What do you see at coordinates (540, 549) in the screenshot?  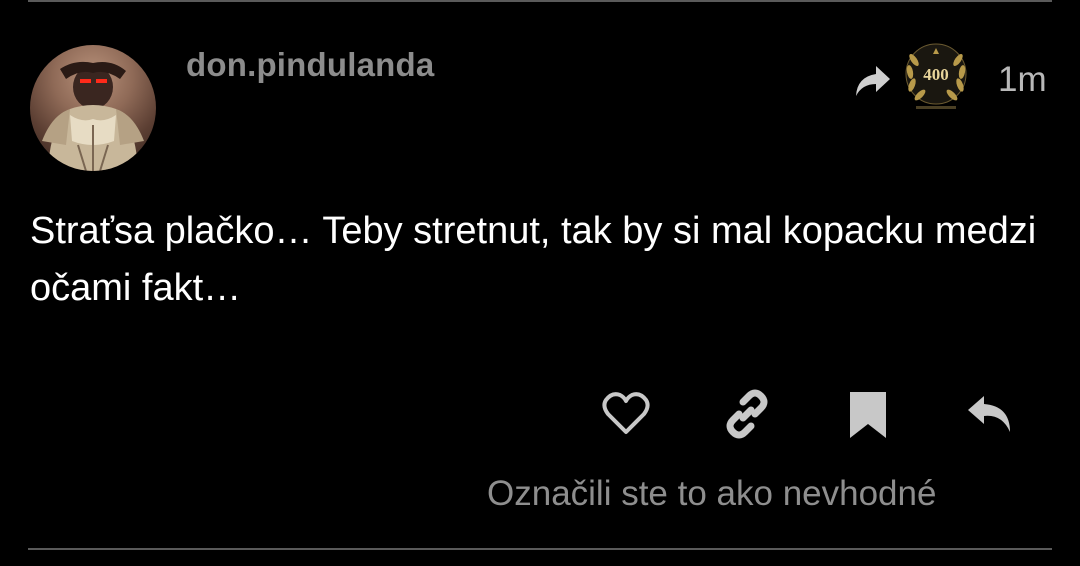 I see `bottom-divider` at bounding box center [540, 549].